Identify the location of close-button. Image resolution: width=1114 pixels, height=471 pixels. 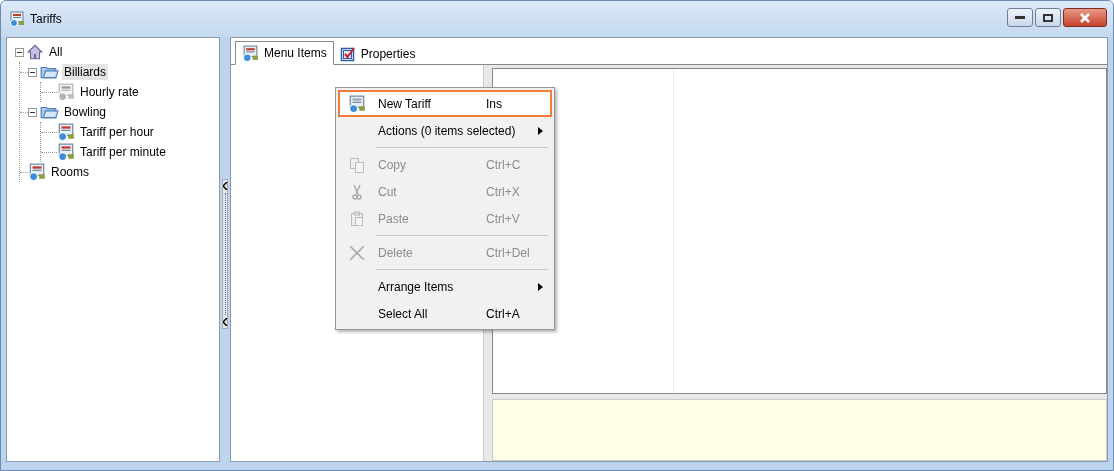
(1085, 17).